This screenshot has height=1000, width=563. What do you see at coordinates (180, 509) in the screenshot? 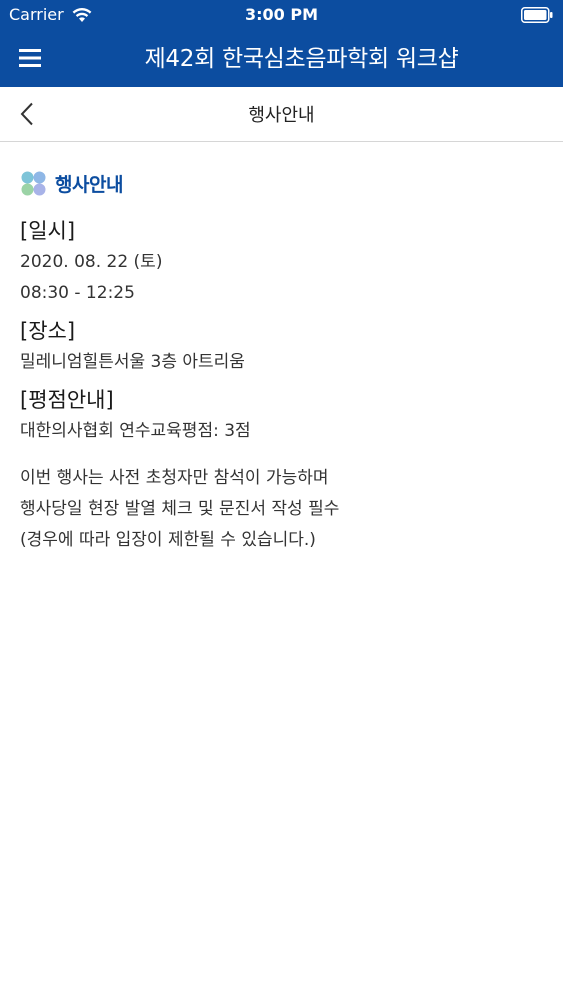
I see `notice-line: 행사당일 현장 발열 체크 및 문진서 작성 필수` at bounding box center [180, 509].